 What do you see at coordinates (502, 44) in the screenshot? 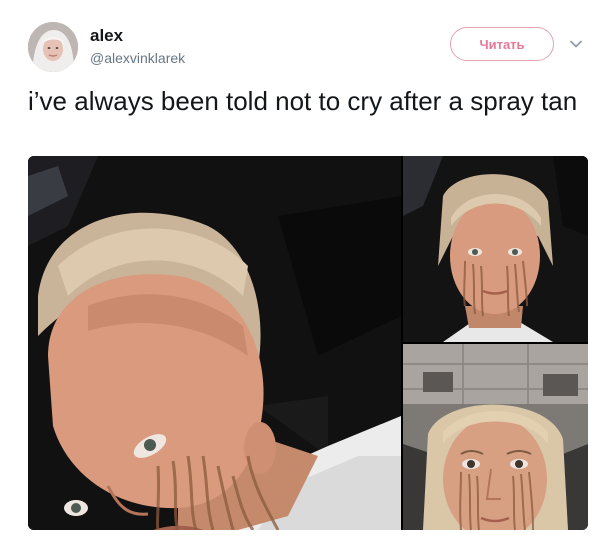
I see `follow-button: Читать` at bounding box center [502, 44].